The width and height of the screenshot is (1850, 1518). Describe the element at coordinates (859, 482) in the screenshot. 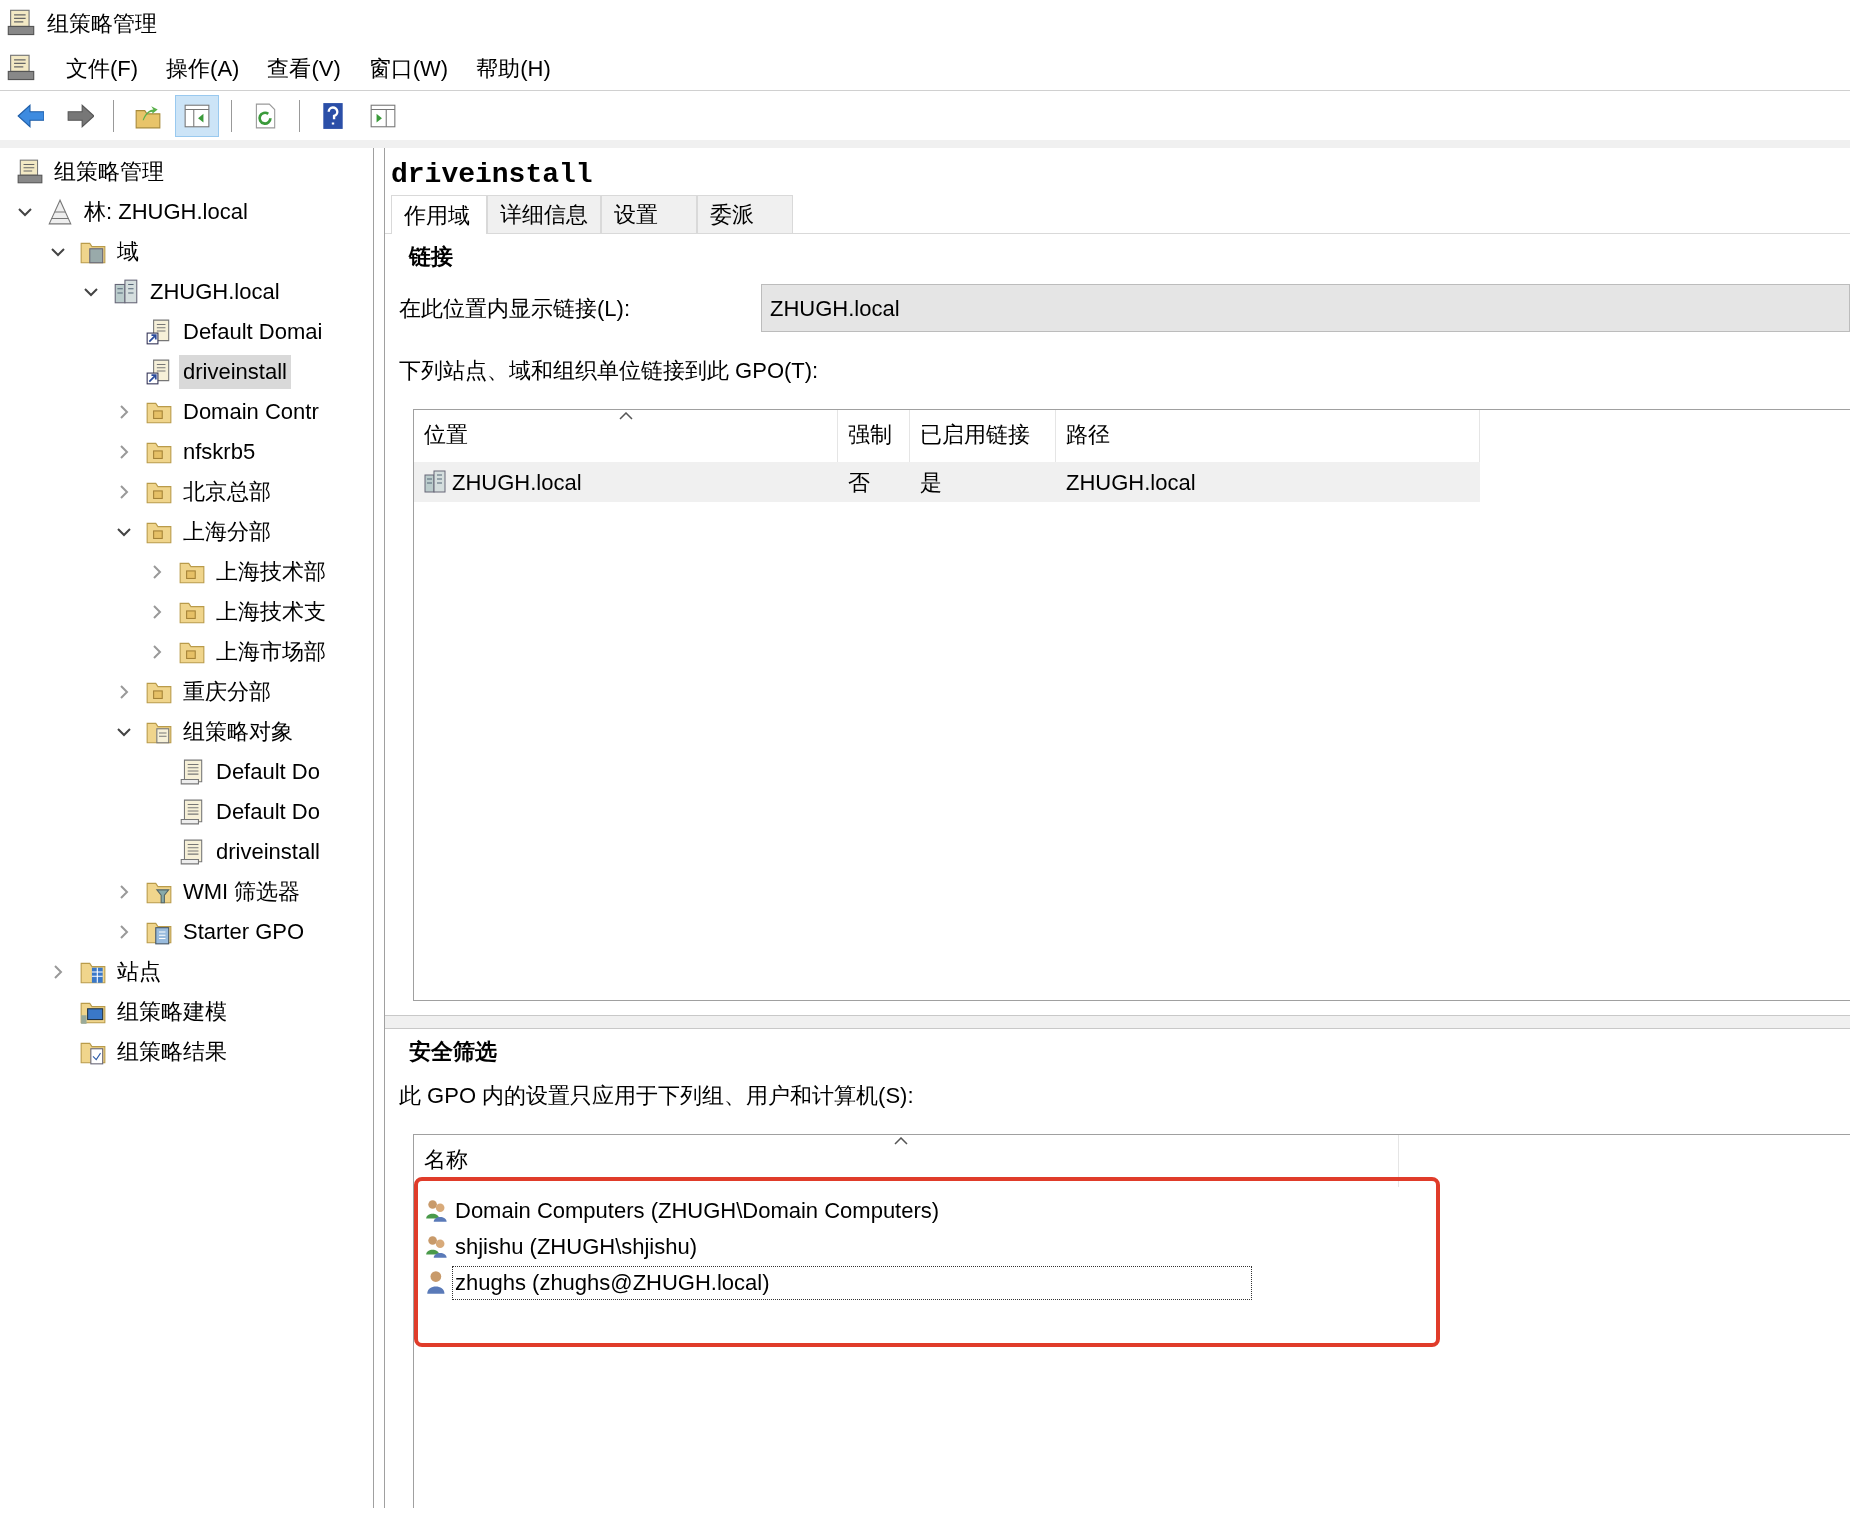

I see `table-cell-text: 否` at that location.